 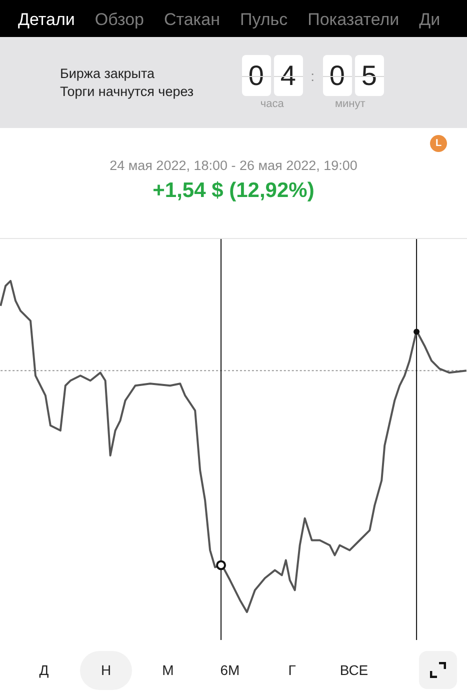 I want to click on date-range: 24 мая 2022, 18:00 - 26 мая 2022, 19:00, so click(x=234, y=165).